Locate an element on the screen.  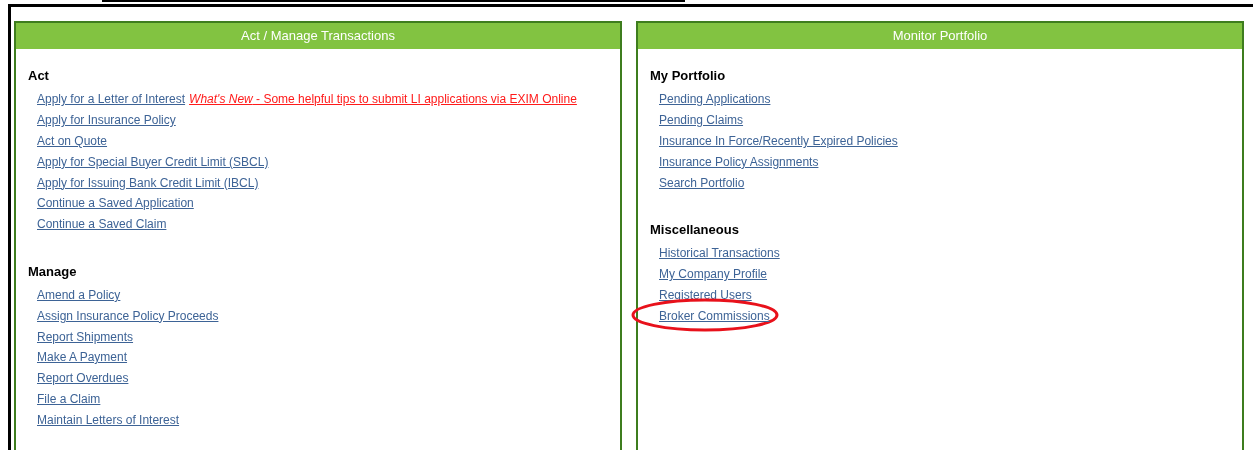
link: Apply for Insurance Policy is located at coordinates (106, 120).